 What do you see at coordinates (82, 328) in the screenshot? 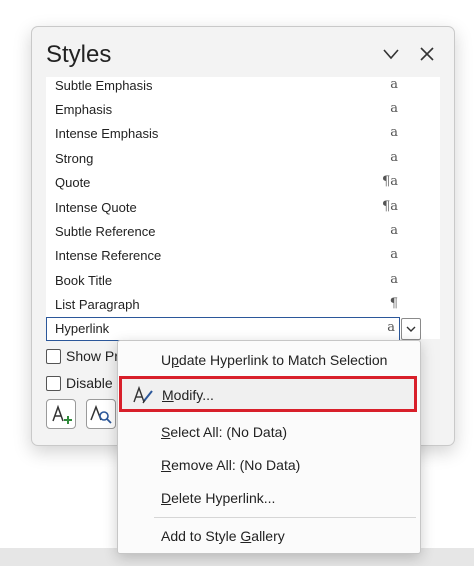
I see `style-name: Hyperlink` at bounding box center [82, 328].